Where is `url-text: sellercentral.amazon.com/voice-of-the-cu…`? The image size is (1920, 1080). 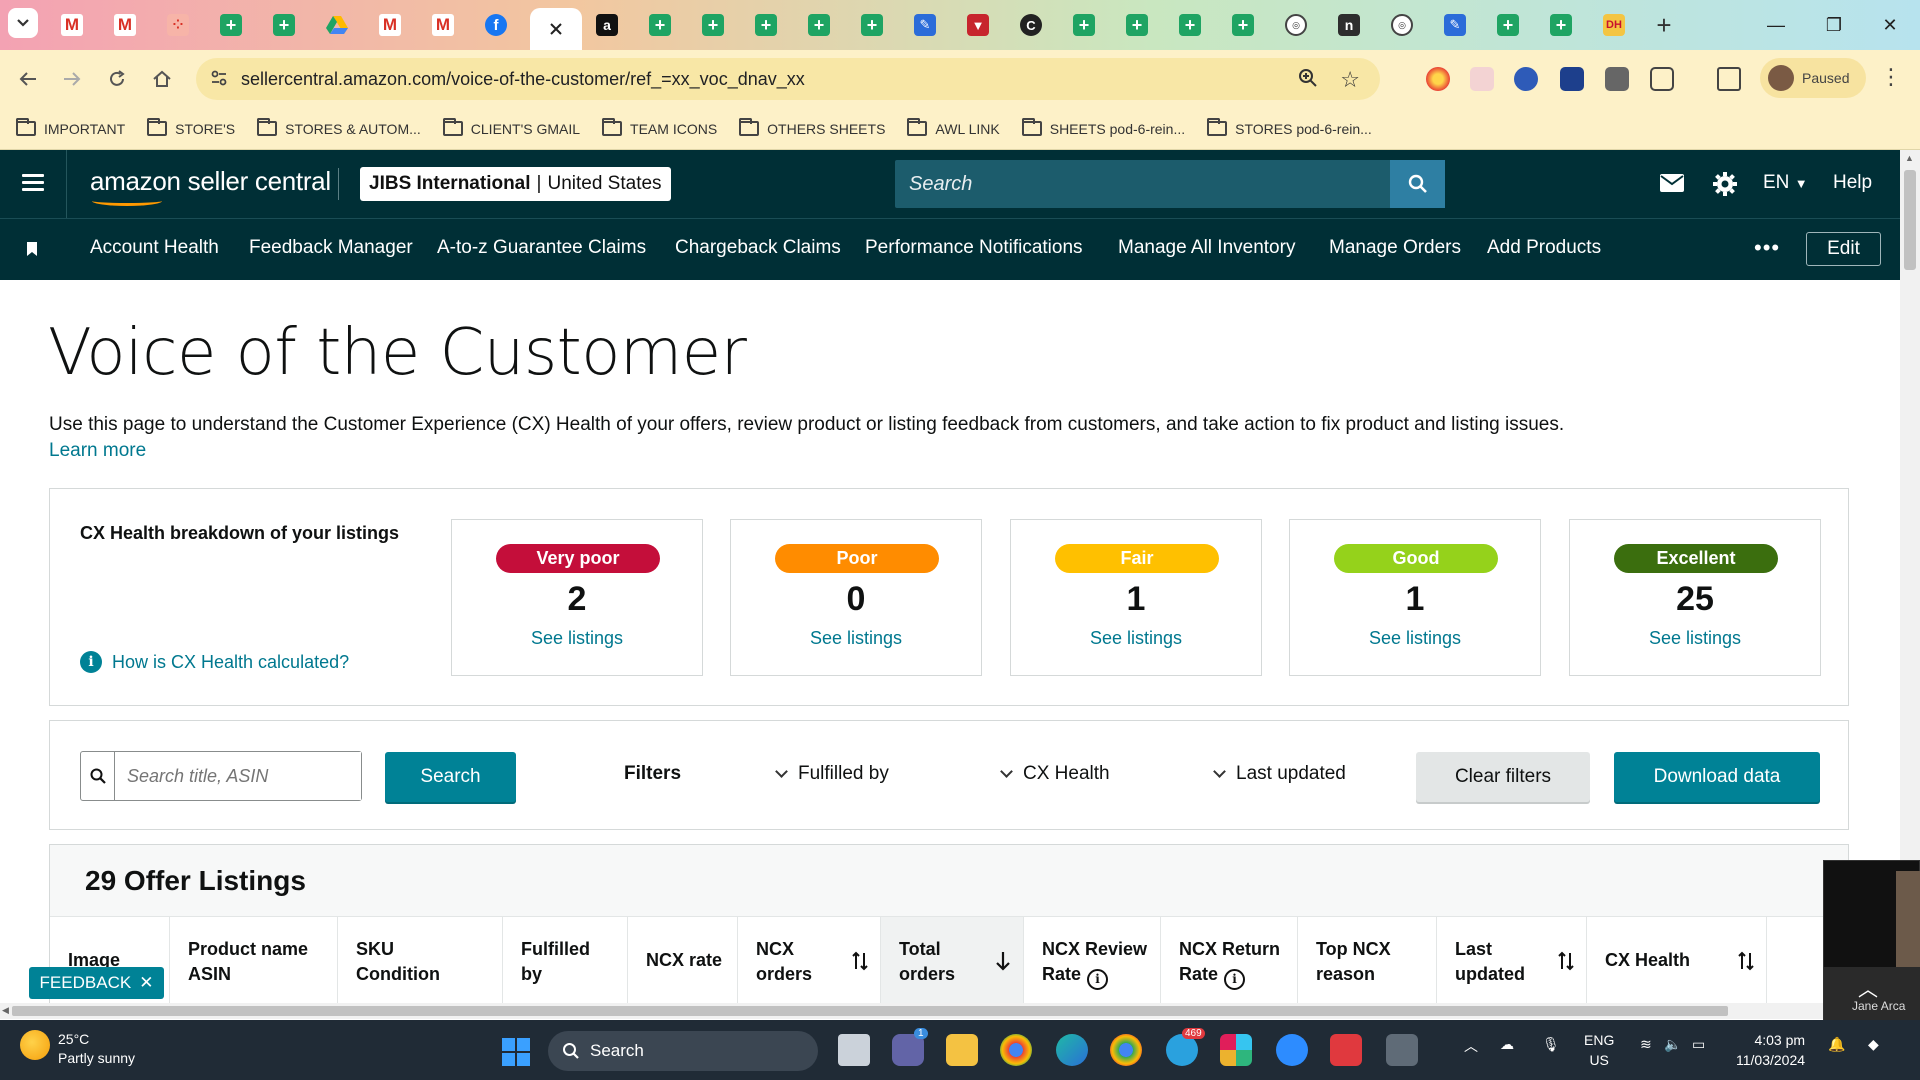 url-text: sellercentral.amazon.com/voice-of-the-cu… is located at coordinates (523, 79).